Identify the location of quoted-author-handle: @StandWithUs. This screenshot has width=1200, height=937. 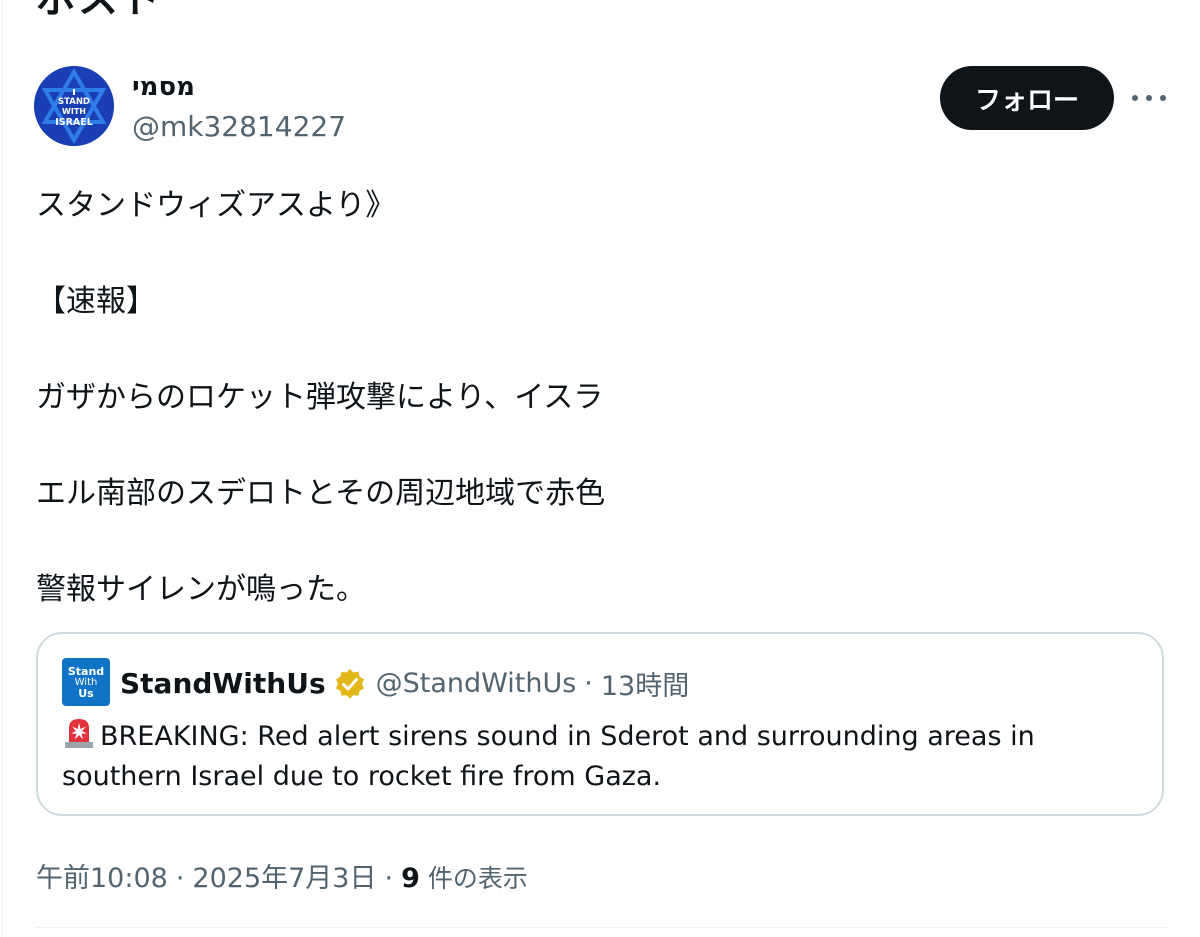
(476, 683).